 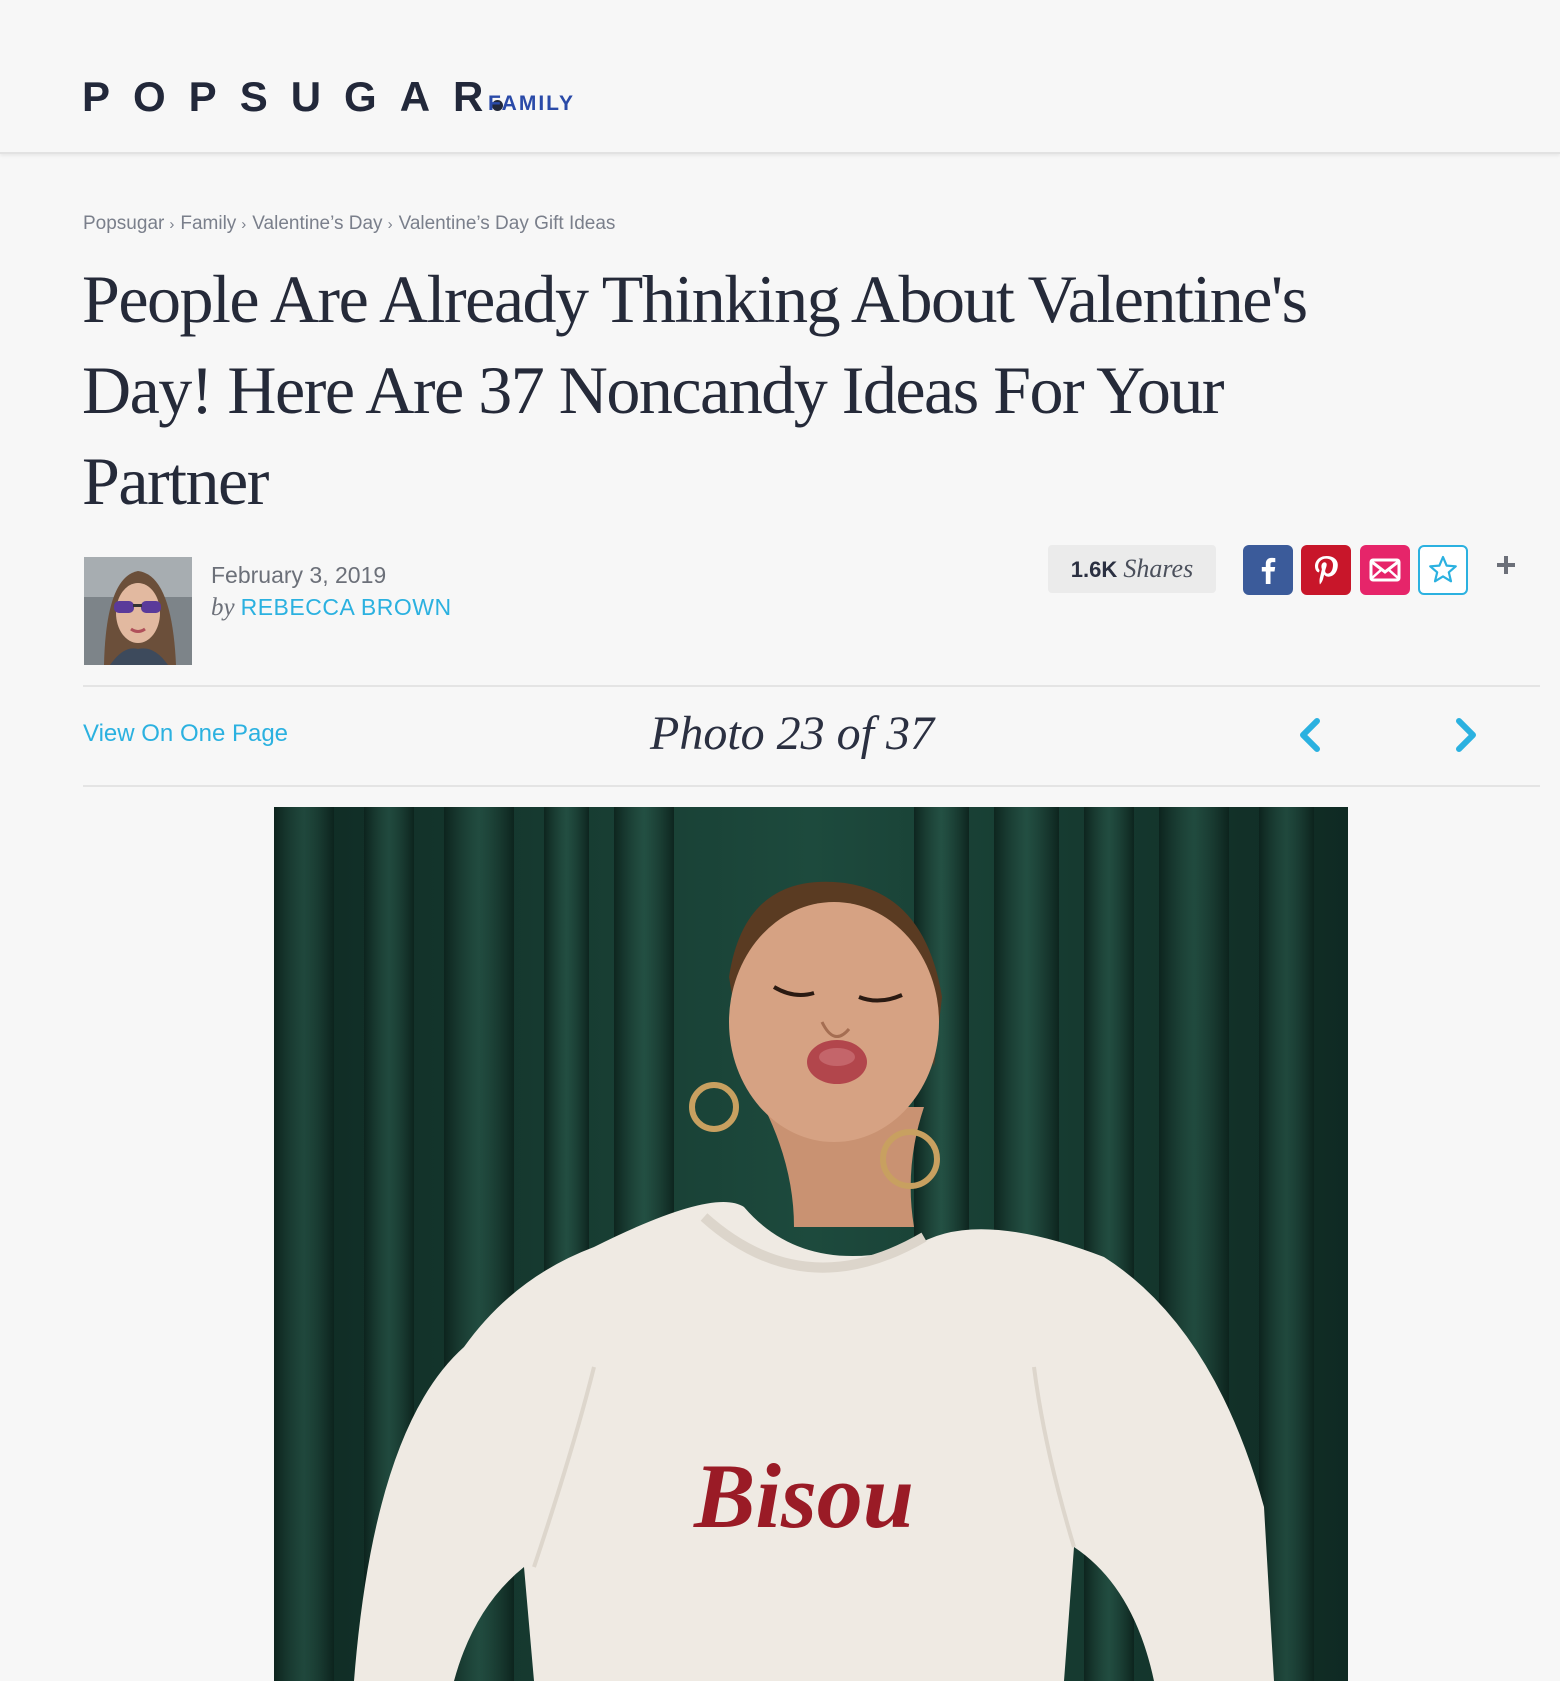 What do you see at coordinates (1094, 569) in the screenshot?
I see `share-count-value: 1.6K` at bounding box center [1094, 569].